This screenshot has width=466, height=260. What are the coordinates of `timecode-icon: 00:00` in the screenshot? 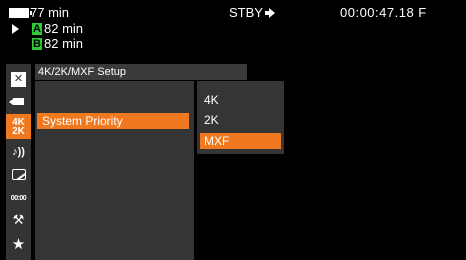 It's located at (18, 198).